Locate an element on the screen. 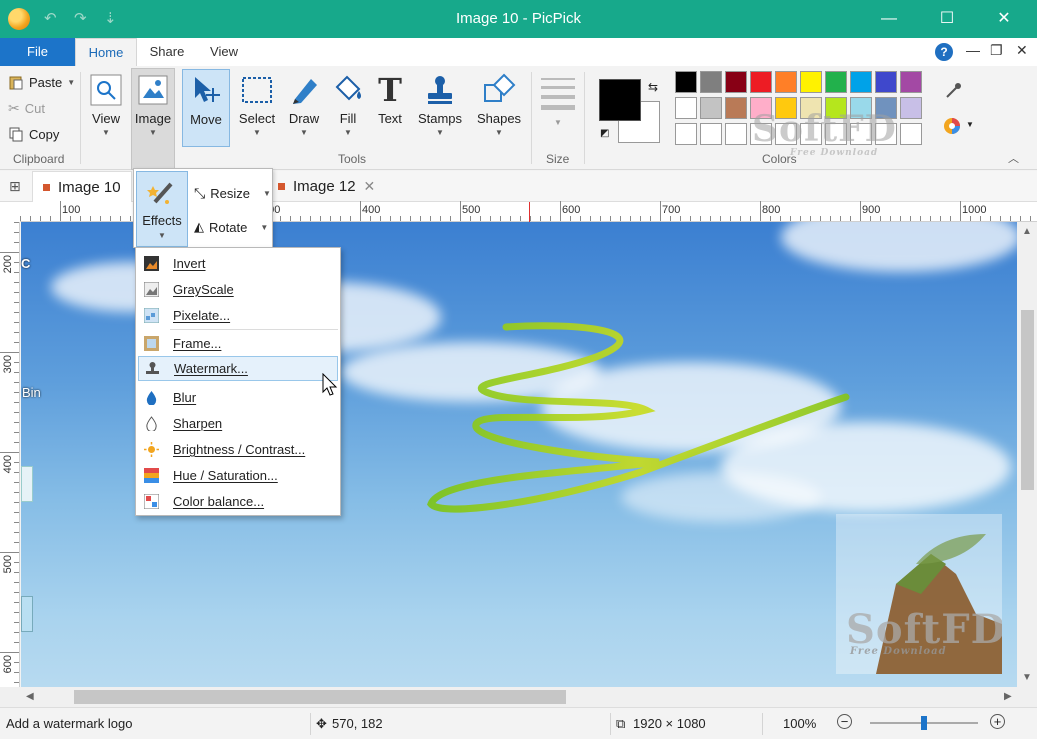 The image size is (1037, 739). horizontal-scrollbar: ◀ ▶ is located at coordinates (518, 697).